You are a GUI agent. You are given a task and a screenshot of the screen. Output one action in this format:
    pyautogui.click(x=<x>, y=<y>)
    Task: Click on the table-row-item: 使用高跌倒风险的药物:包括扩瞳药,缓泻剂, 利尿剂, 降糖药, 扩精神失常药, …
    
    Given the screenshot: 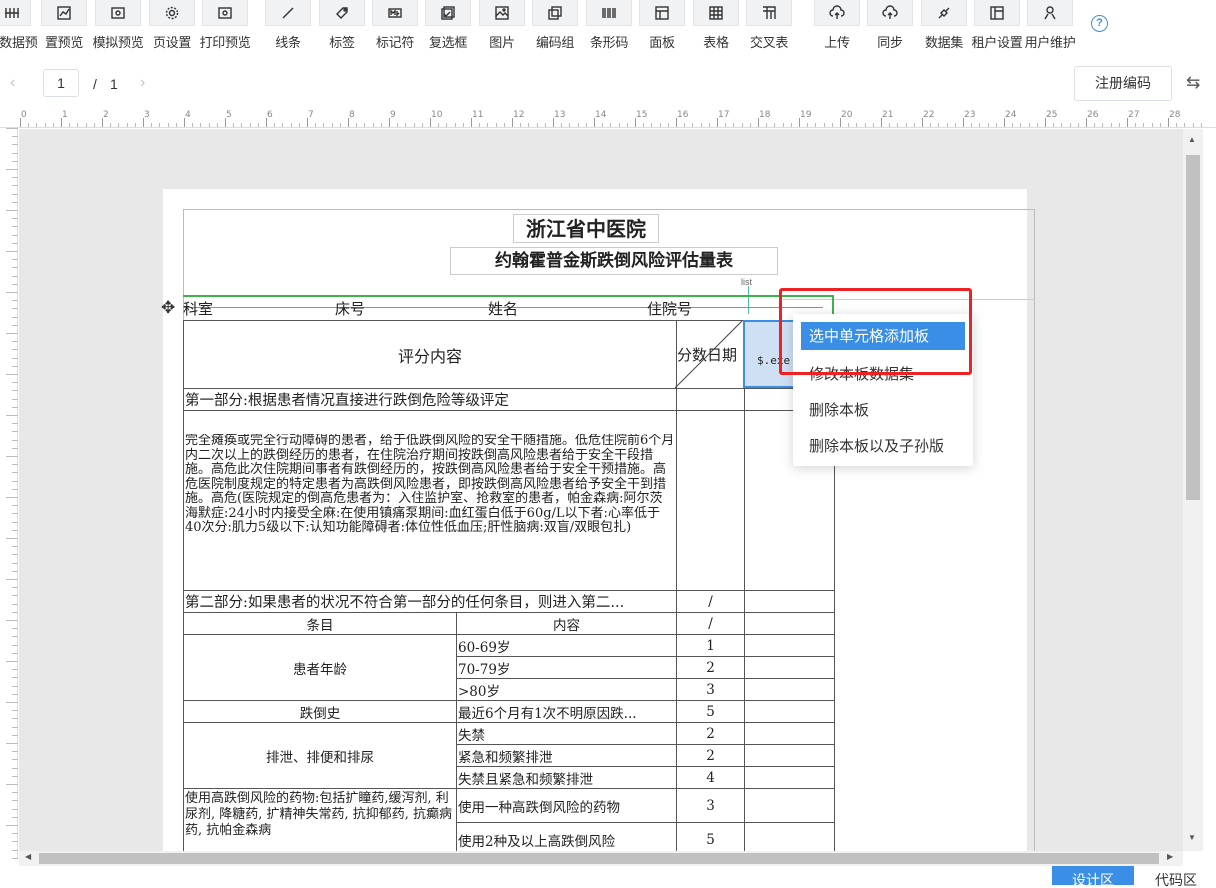 What is the action you would take?
    pyautogui.click(x=320, y=819)
    